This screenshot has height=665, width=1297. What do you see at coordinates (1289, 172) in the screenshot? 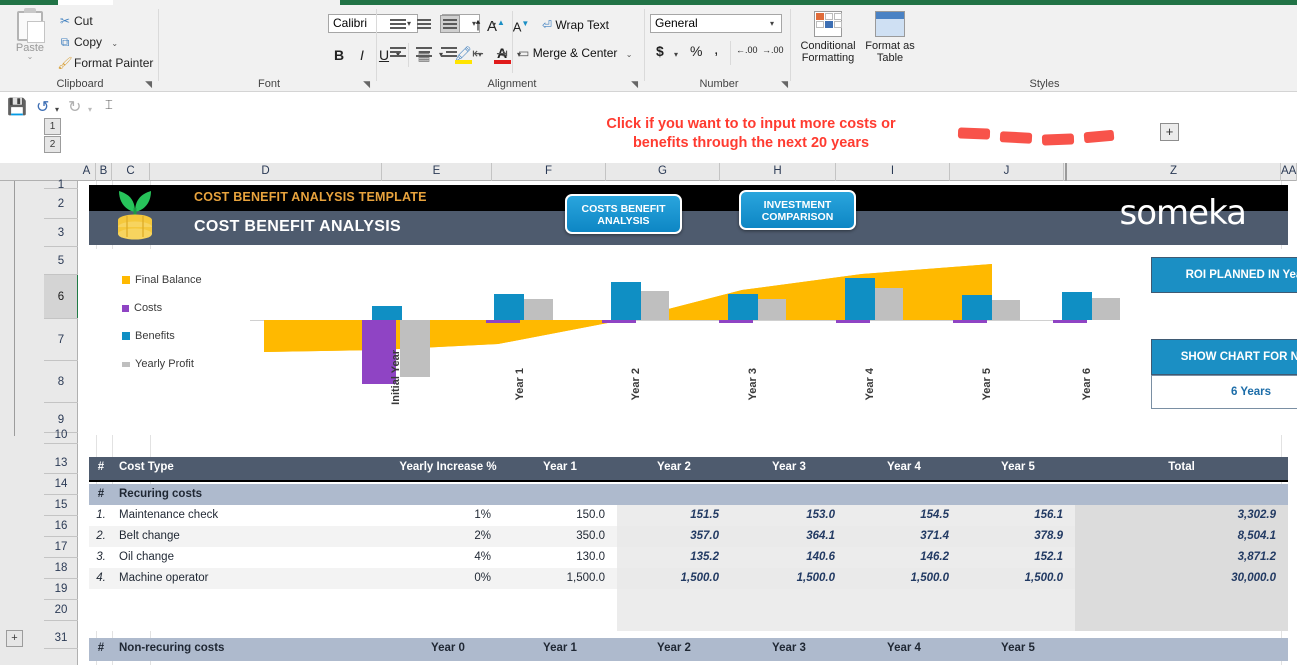
I see `col-header-AA: AA` at bounding box center [1289, 172].